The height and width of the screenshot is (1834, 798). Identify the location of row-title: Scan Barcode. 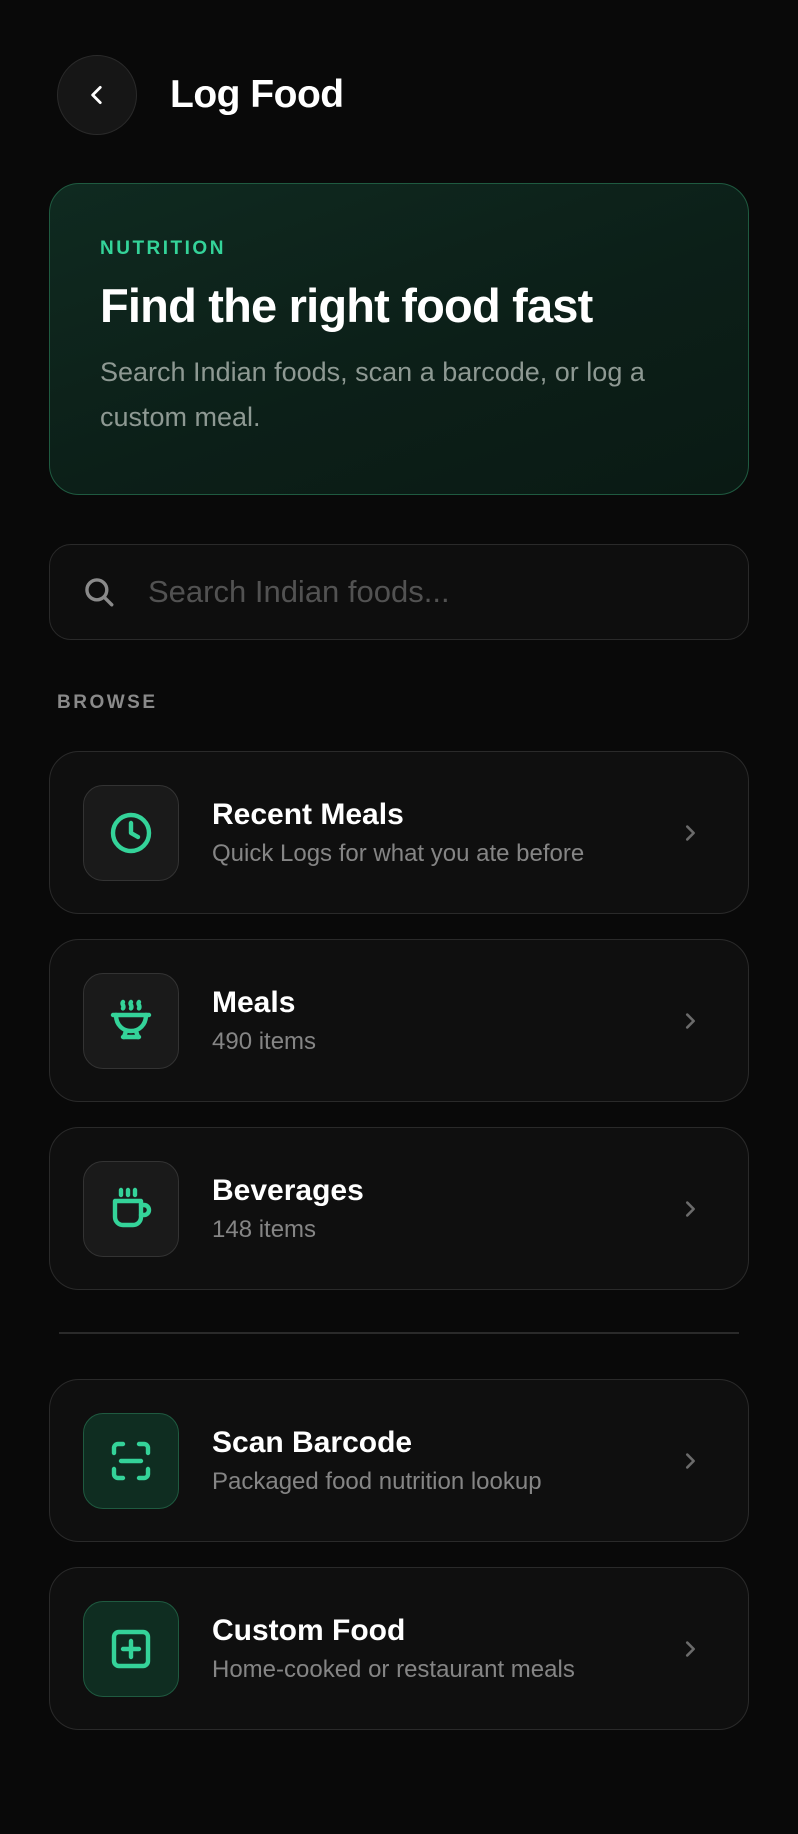
(312, 1442).